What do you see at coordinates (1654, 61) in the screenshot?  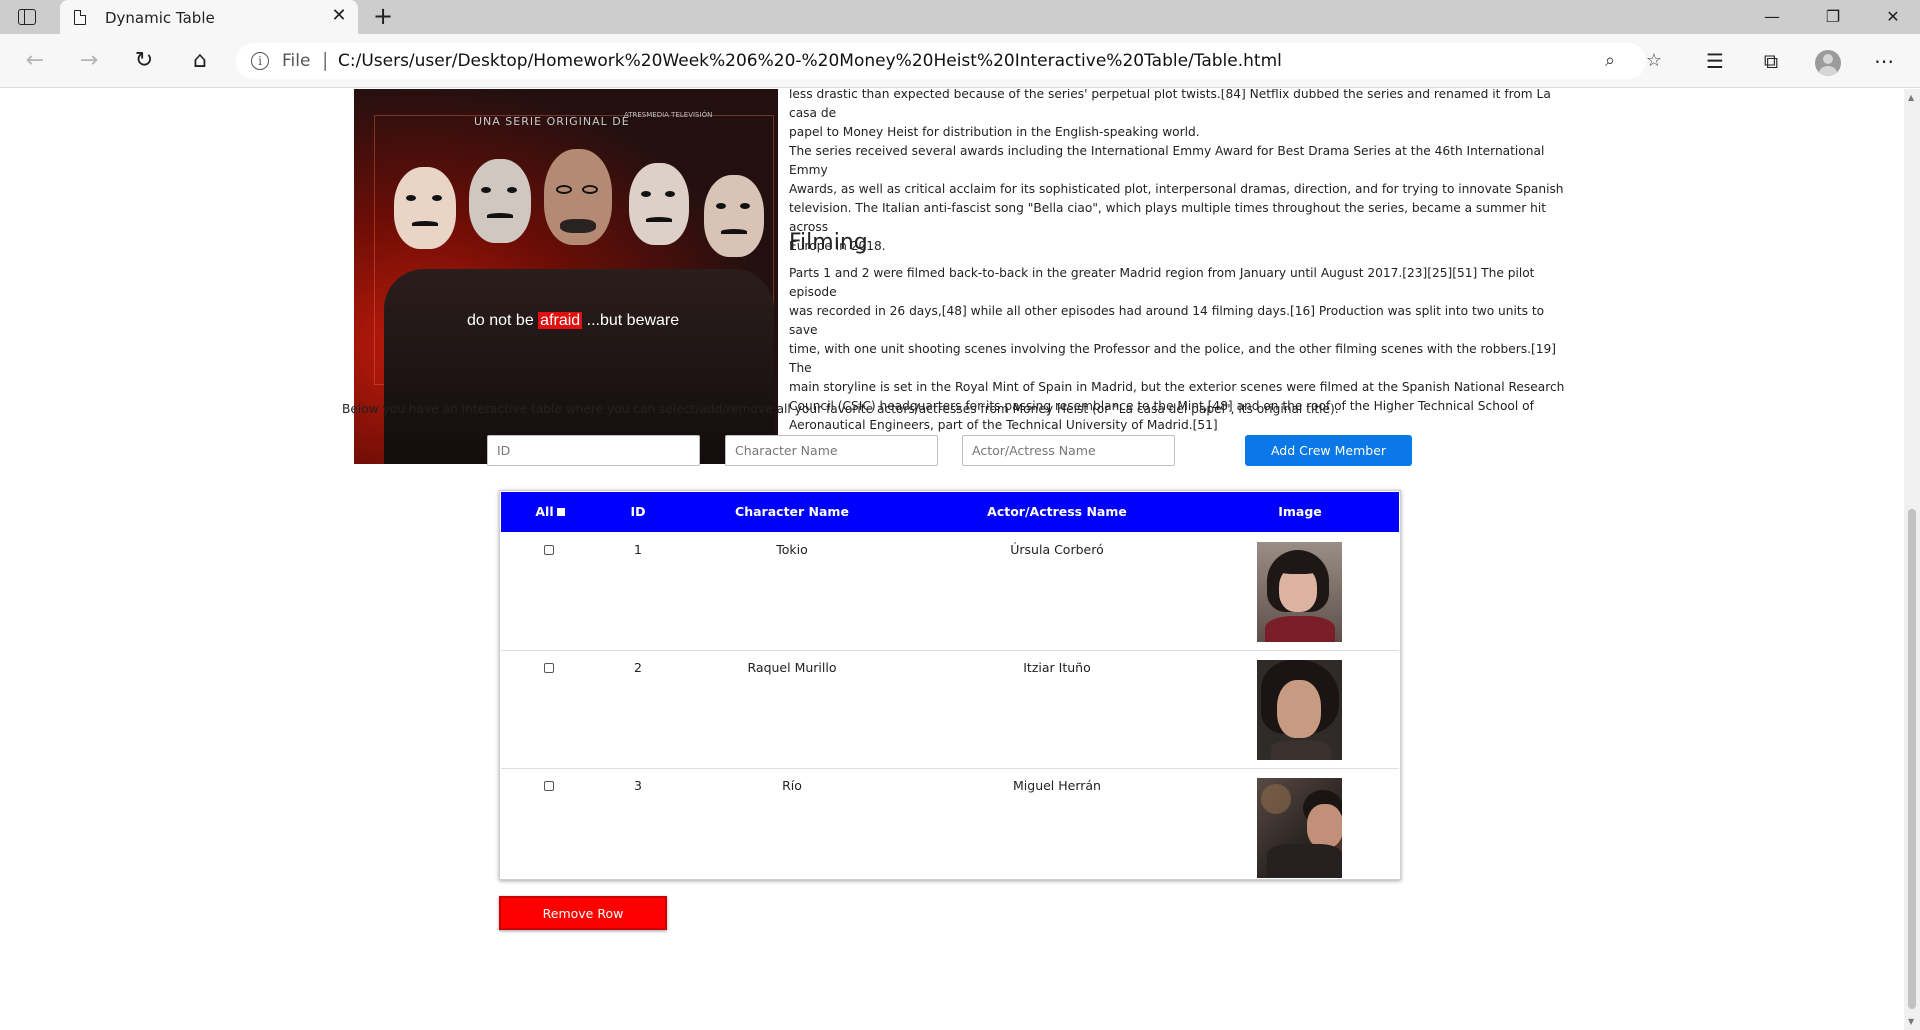 I see `add-favorite-icon: ☆` at bounding box center [1654, 61].